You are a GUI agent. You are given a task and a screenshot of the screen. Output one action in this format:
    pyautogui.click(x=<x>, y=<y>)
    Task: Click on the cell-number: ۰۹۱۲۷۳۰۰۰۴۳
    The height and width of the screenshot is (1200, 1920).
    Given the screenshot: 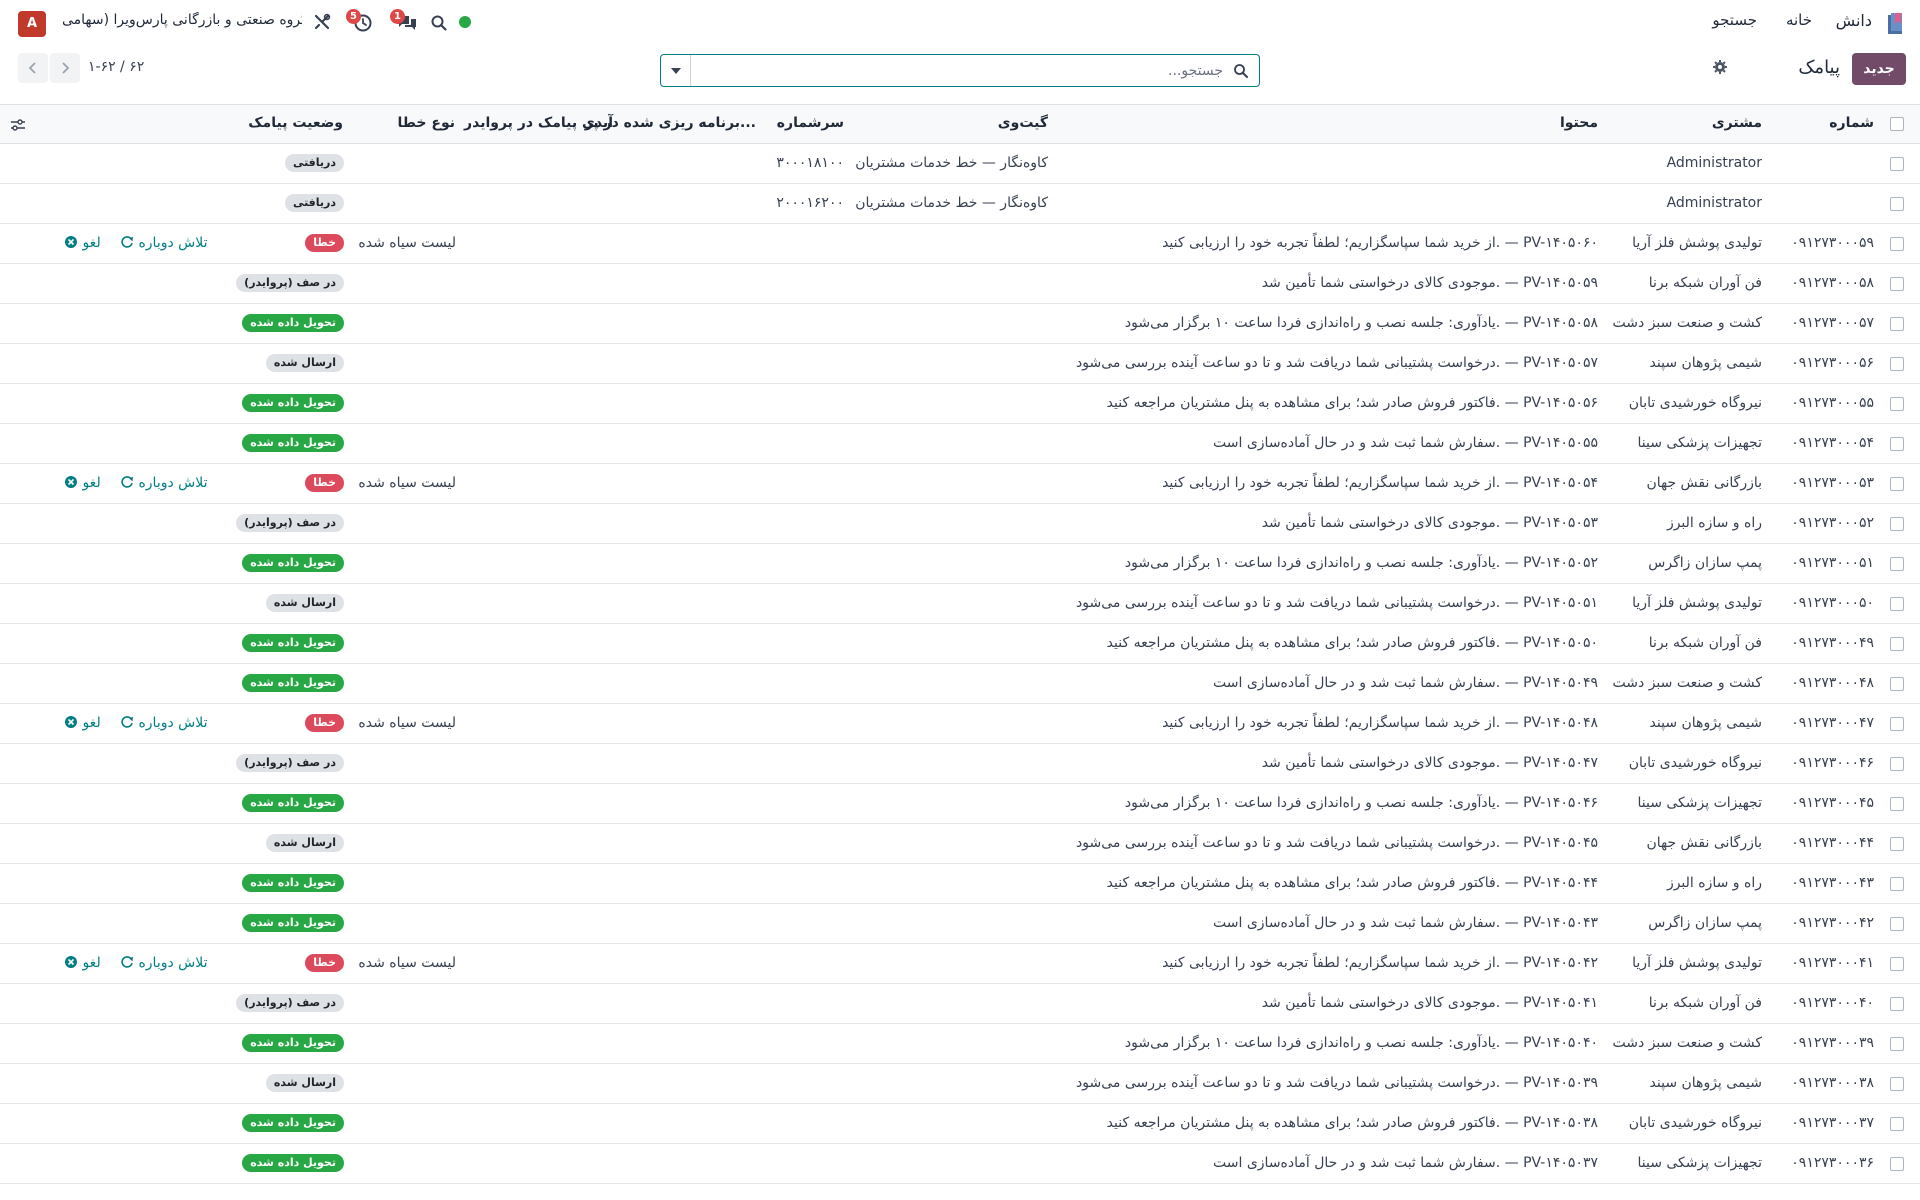 What is the action you would take?
    pyautogui.click(x=1832, y=883)
    